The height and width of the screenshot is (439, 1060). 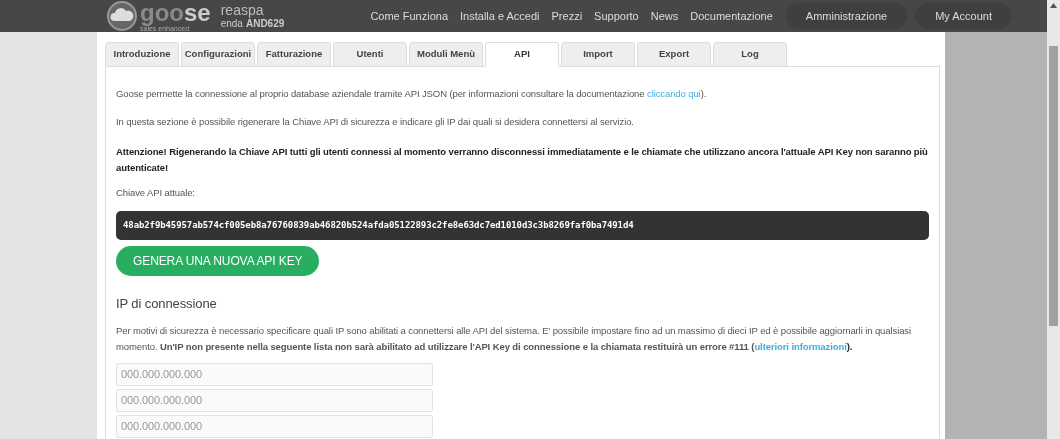 What do you see at coordinates (446, 54) in the screenshot?
I see `tab: Moduli Menù` at bounding box center [446, 54].